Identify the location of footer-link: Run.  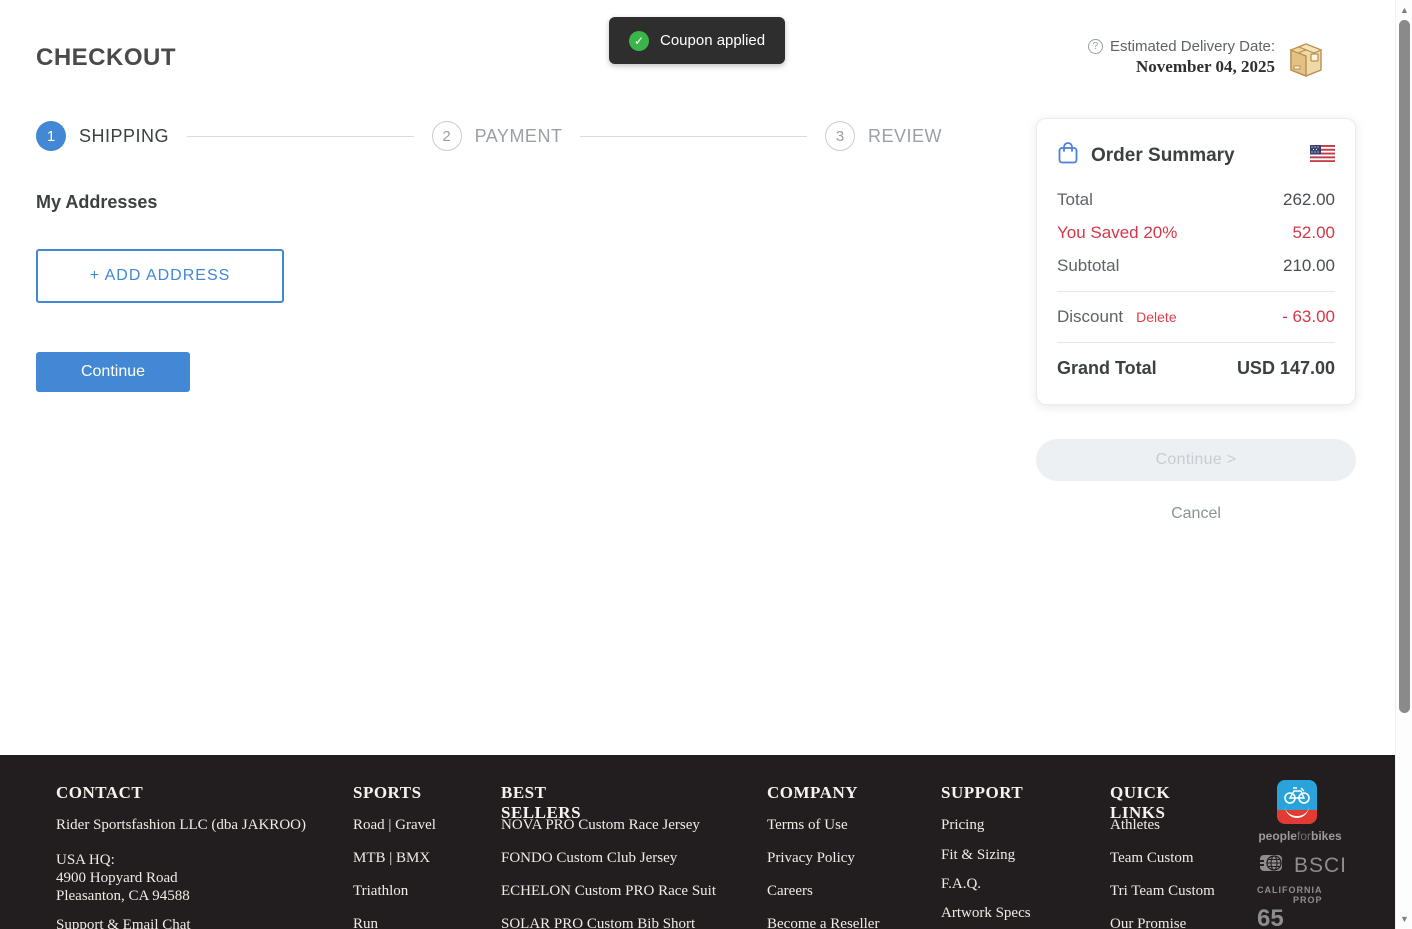
(365, 922).